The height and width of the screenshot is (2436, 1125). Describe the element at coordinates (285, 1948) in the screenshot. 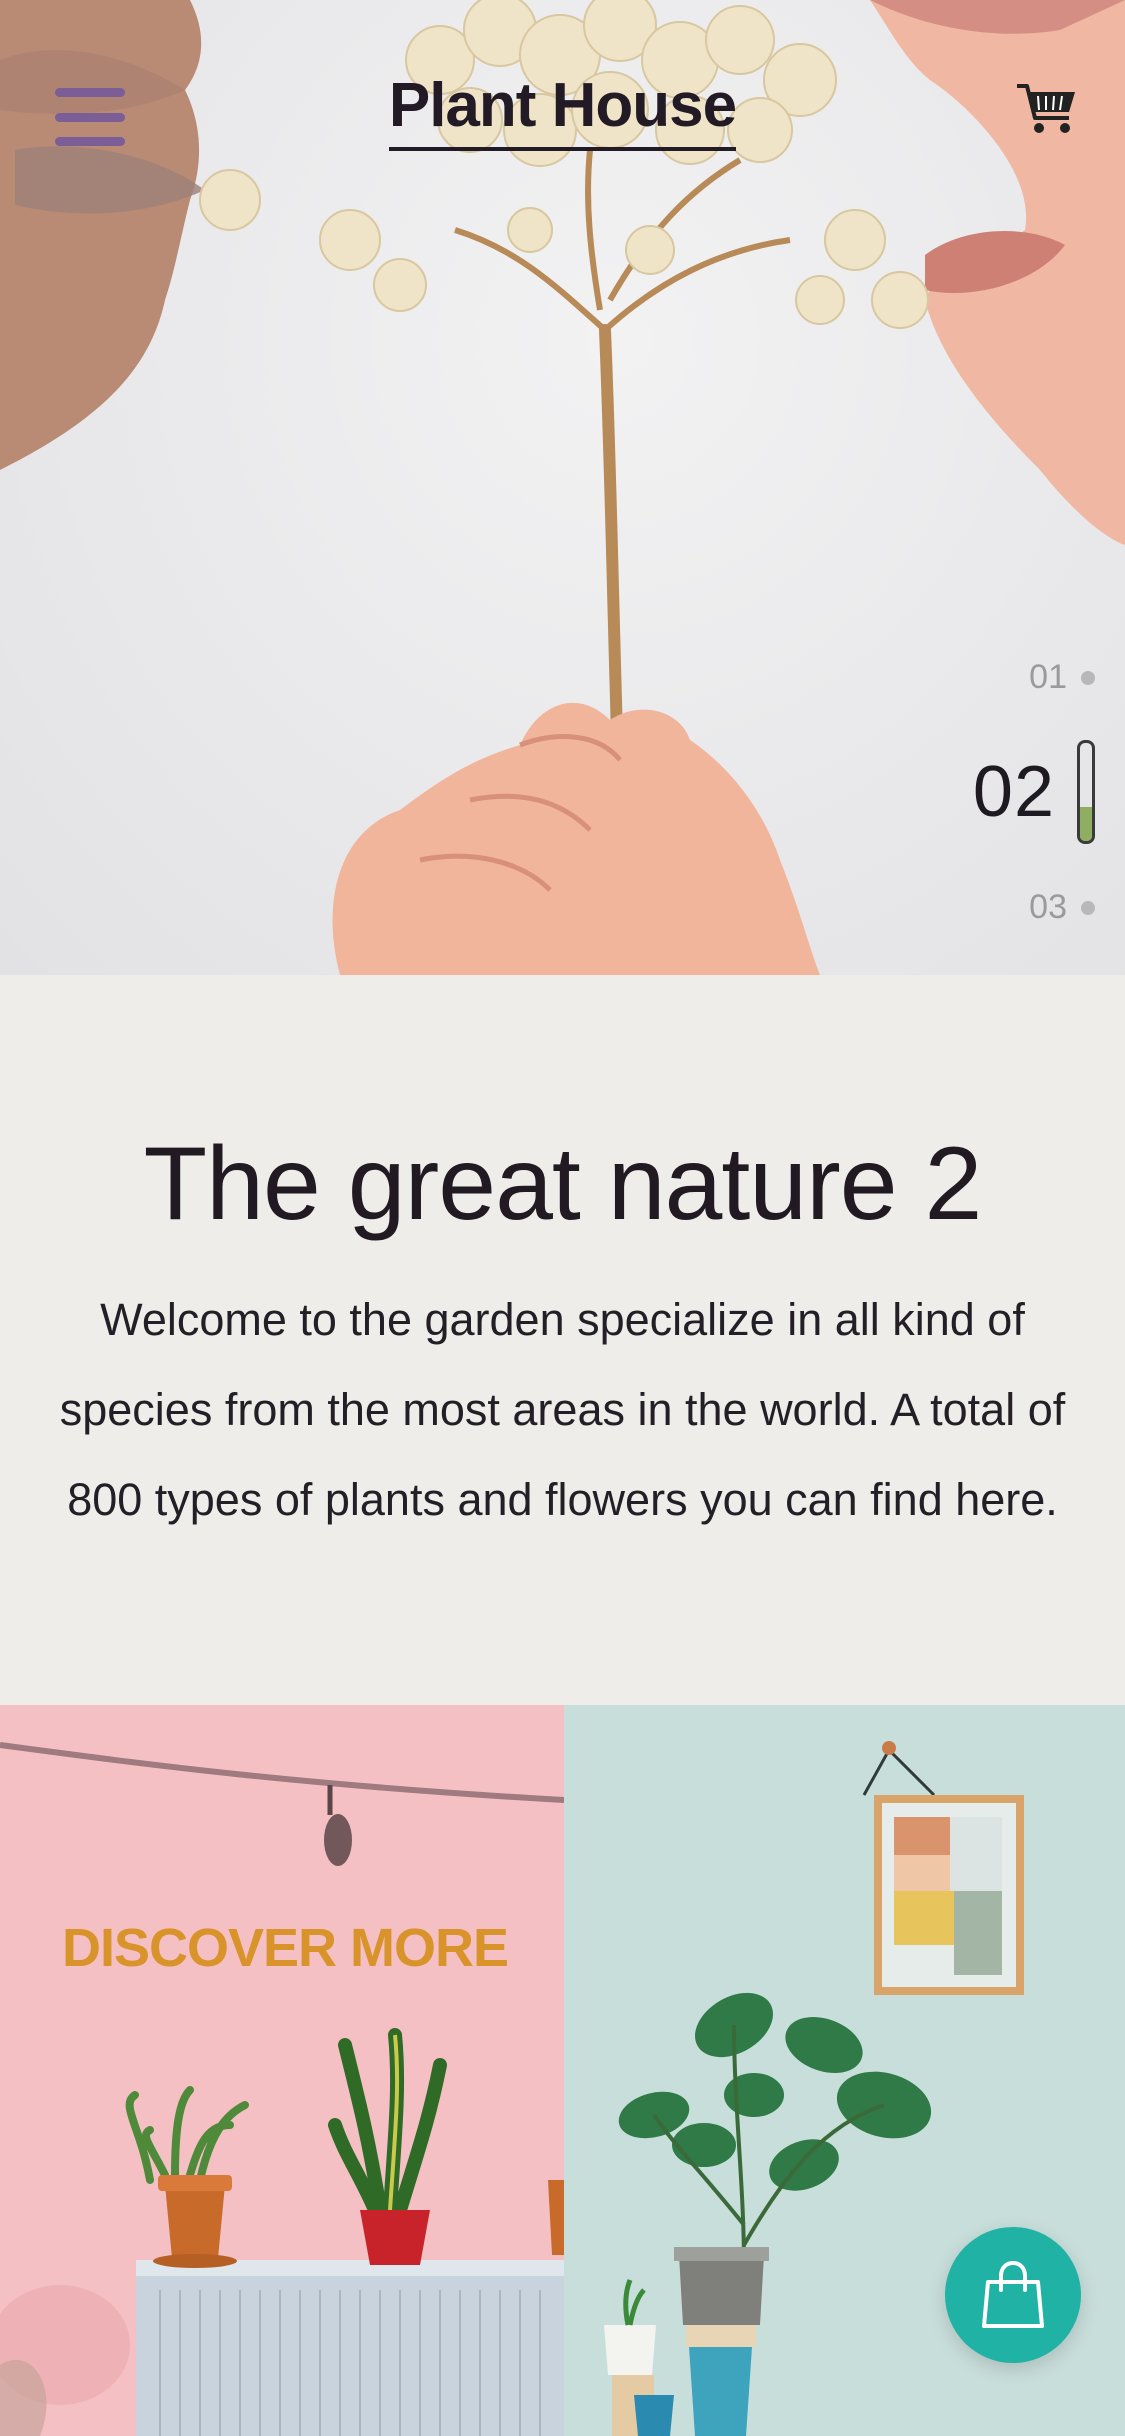

I see `discover-more-link: DISCOVER MORE` at that location.